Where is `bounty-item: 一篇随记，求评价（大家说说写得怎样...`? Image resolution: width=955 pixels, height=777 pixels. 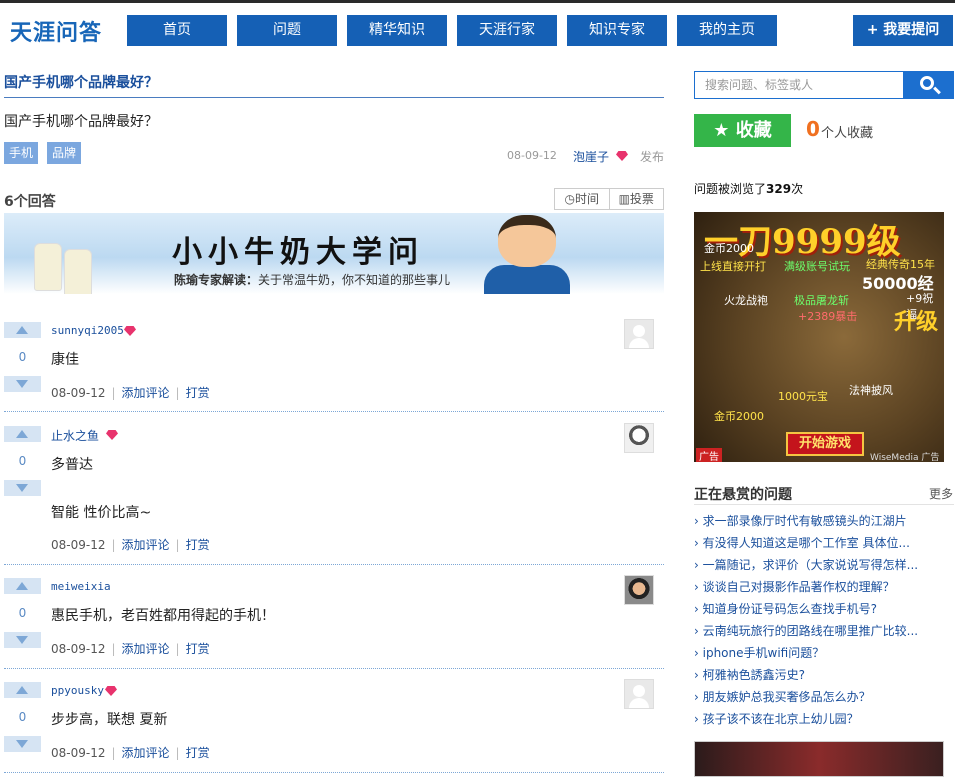
bounty-item: 一篇随记，求评价（大家说说写得怎样... is located at coordinates (819, 565).